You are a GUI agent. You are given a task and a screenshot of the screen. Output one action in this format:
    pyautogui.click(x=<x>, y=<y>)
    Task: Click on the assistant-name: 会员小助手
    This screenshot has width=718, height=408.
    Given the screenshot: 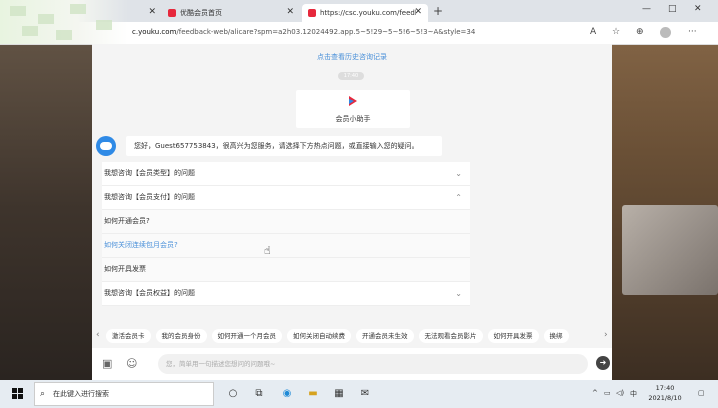 What is the action you would take?
    pyautogui.click(x=353, y=119)
    